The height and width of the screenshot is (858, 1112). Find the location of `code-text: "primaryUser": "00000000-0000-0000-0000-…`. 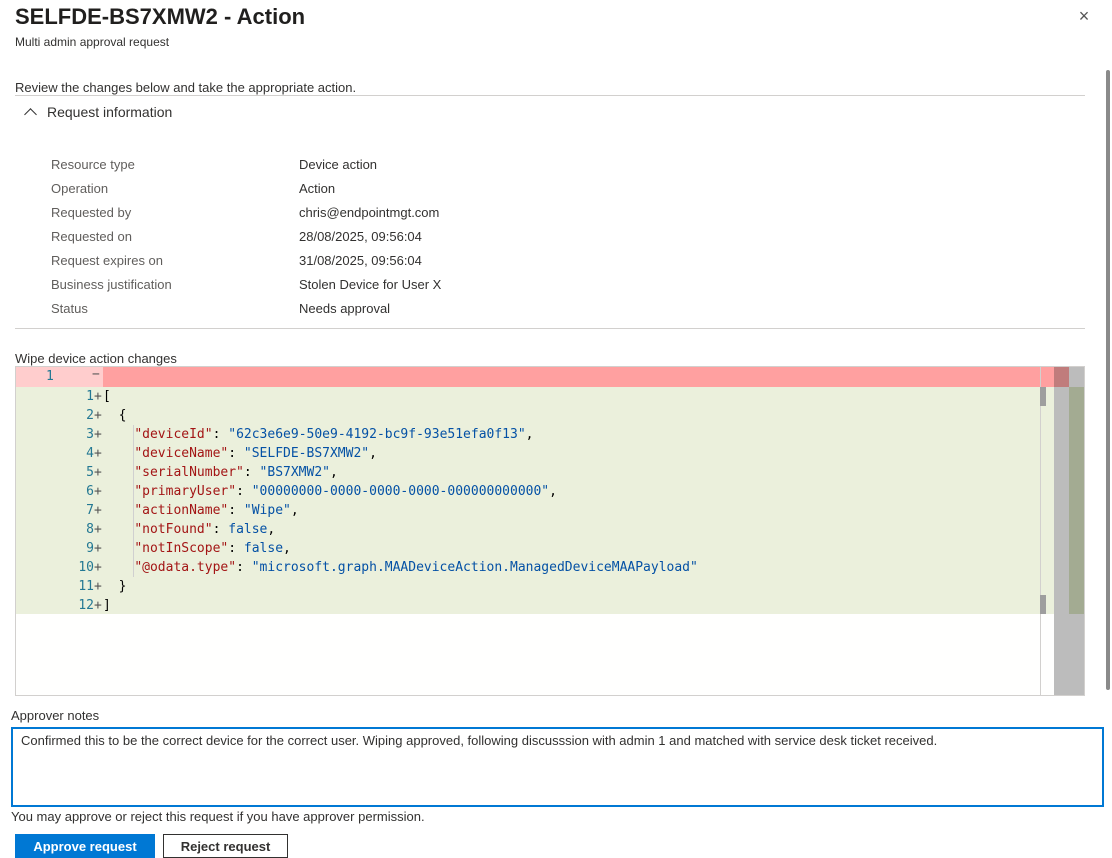

code-text: "primaryUser": "00000000-0000-0000-0000-… is located at coordinates (330, 491).